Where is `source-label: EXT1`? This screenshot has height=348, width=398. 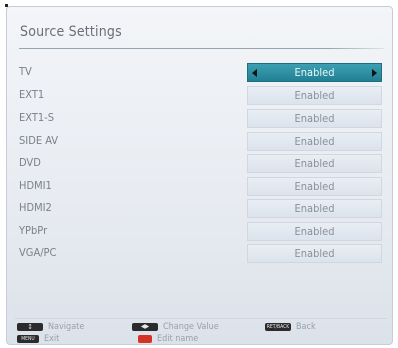
source-label: EXT1 is located at coordinates (32, 94).